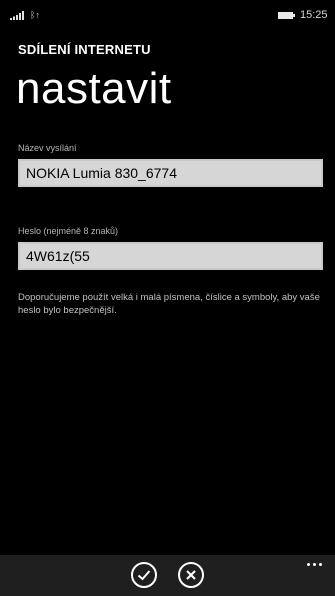  Describe the element at coordinates (167, 12) in the screenshot. I see `status-bar: ᛒ↑ 15:25` at that location.